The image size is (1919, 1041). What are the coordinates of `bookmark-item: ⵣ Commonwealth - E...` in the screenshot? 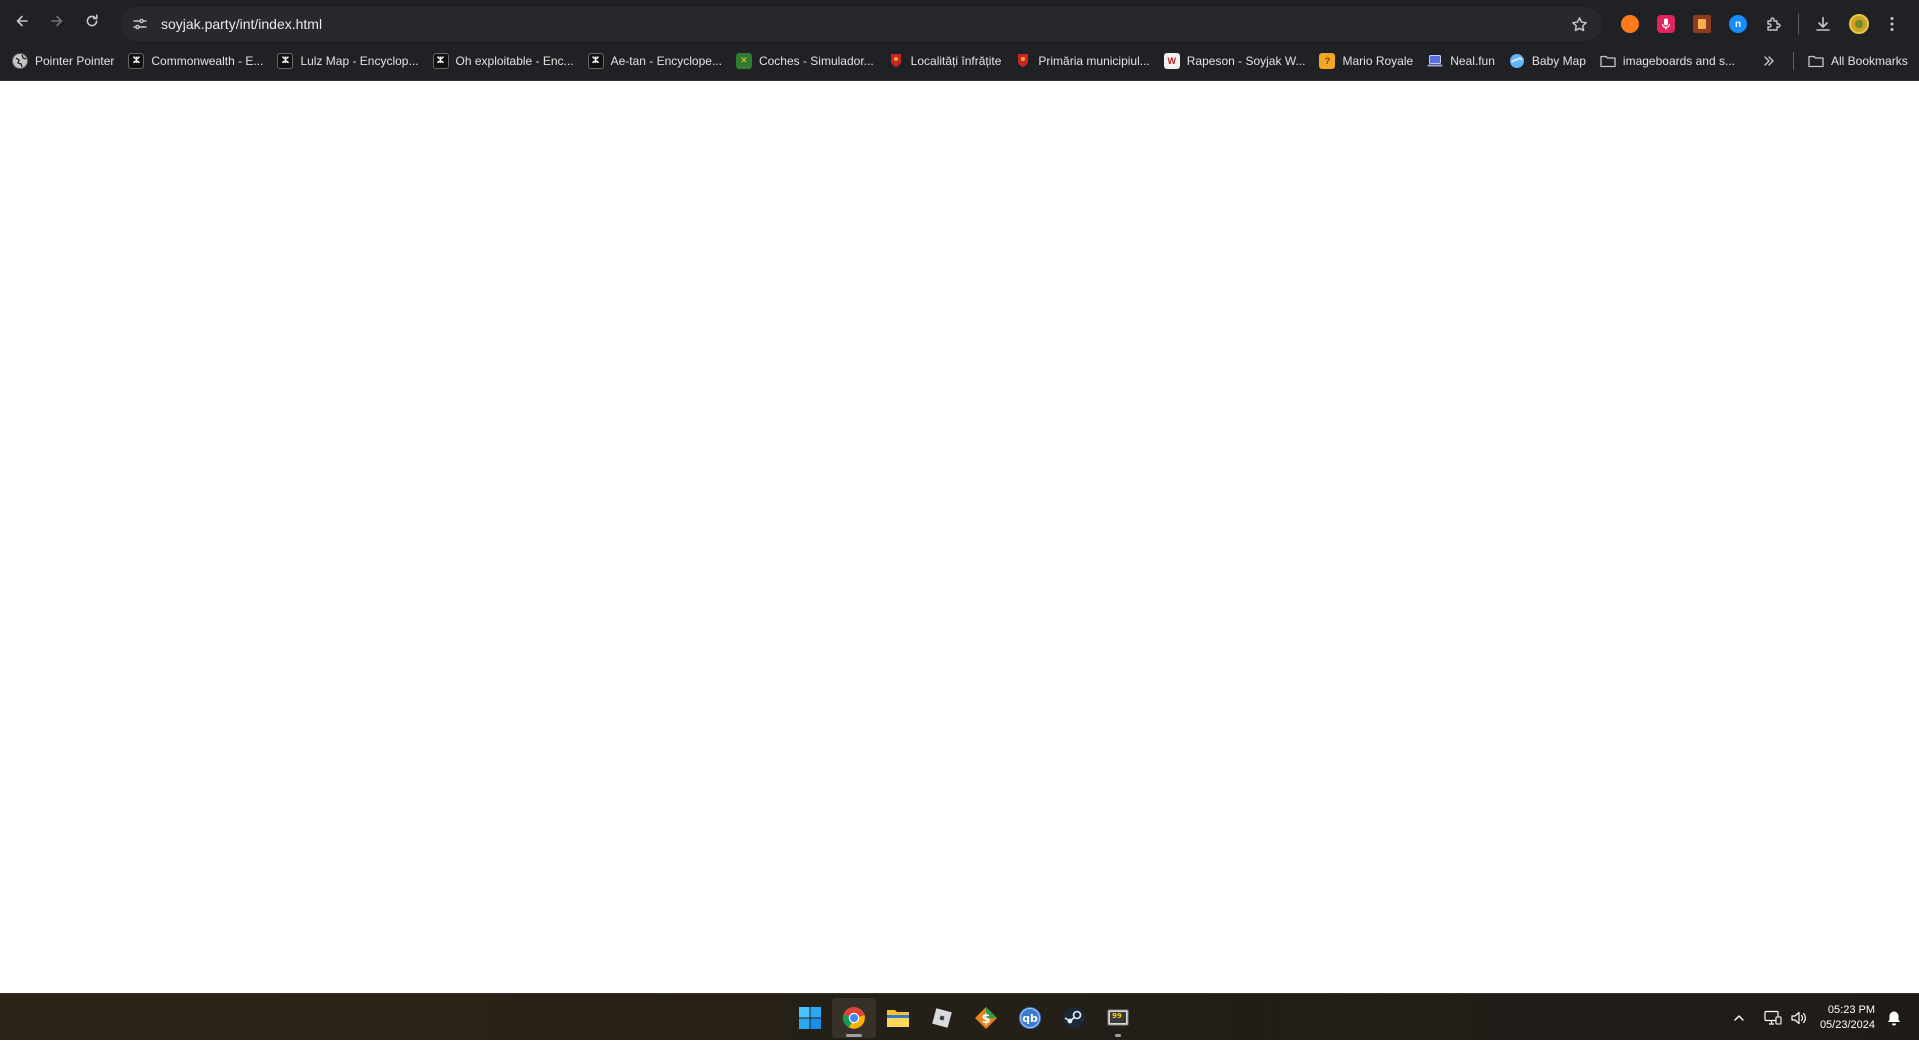 It's located at (195, 61).